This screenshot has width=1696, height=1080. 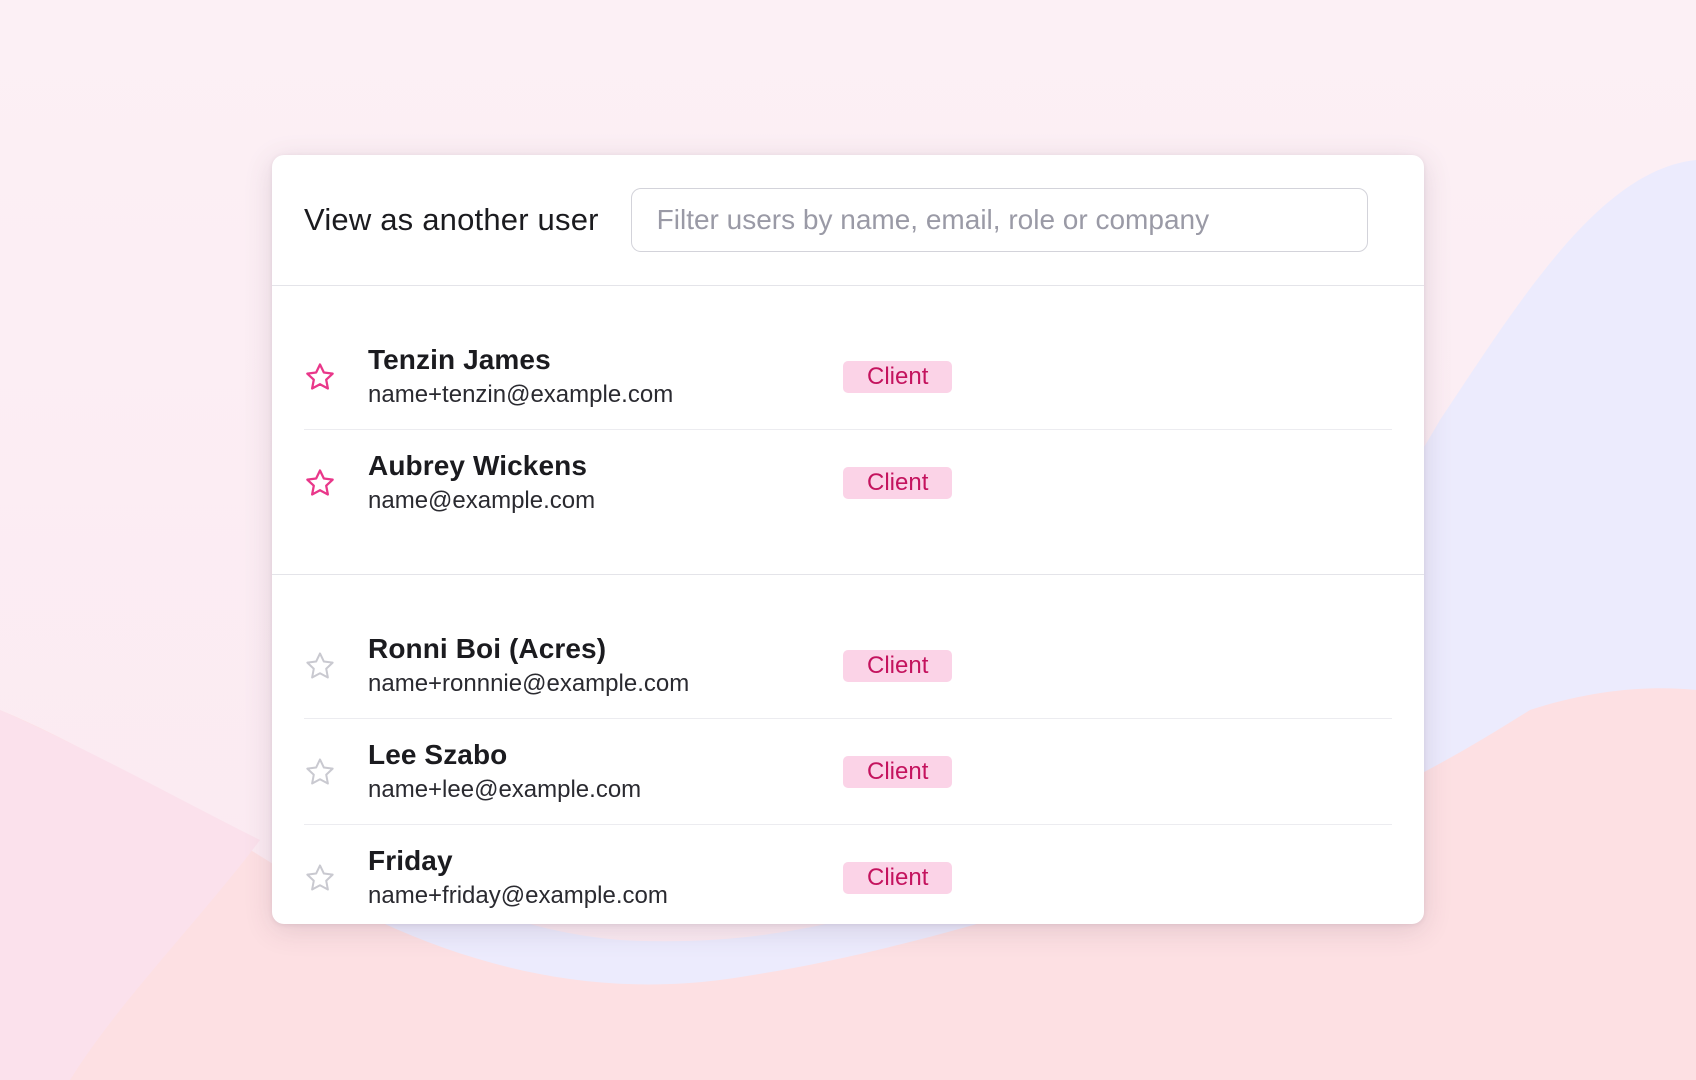 I want to click on user-email: name+friday@example.com, so click(x=518, y=895).